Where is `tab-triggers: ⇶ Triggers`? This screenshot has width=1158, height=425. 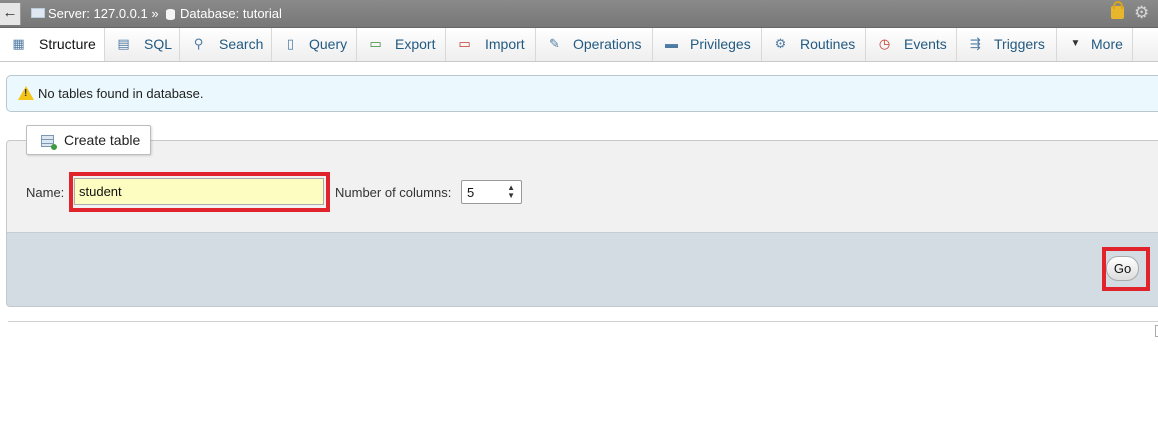 tab-triggers: ⇶ Triggers is located at coordinates (1007, 44).